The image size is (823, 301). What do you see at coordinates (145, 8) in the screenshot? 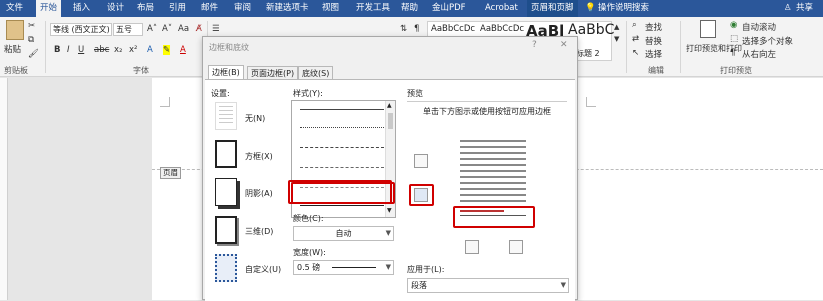
I see `tab-layout: 布局` at bounding box center [145, 8].